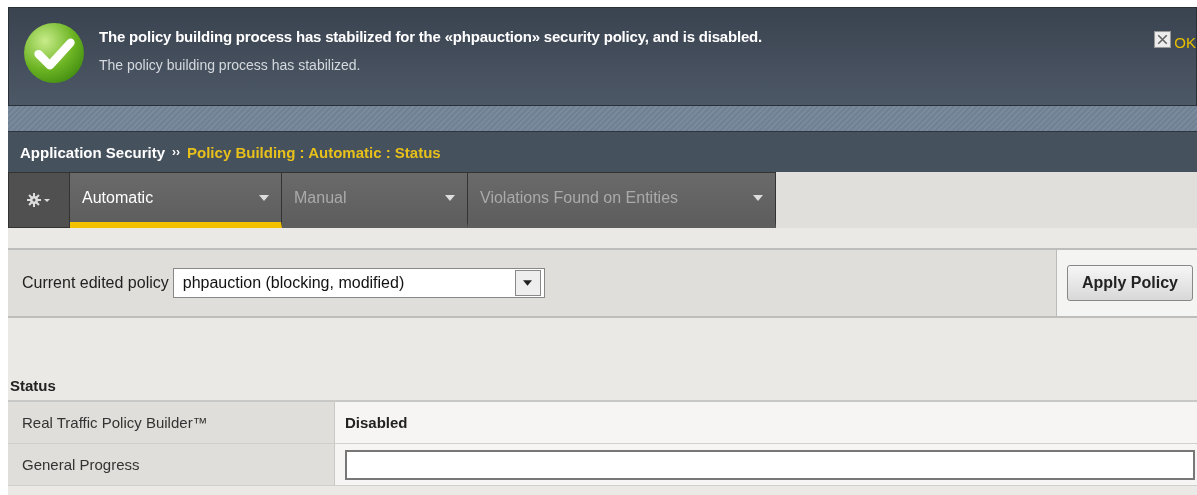  Describe the element at coordinates (54, 53) in the screenshot. I see `success-check-icon` at that location.